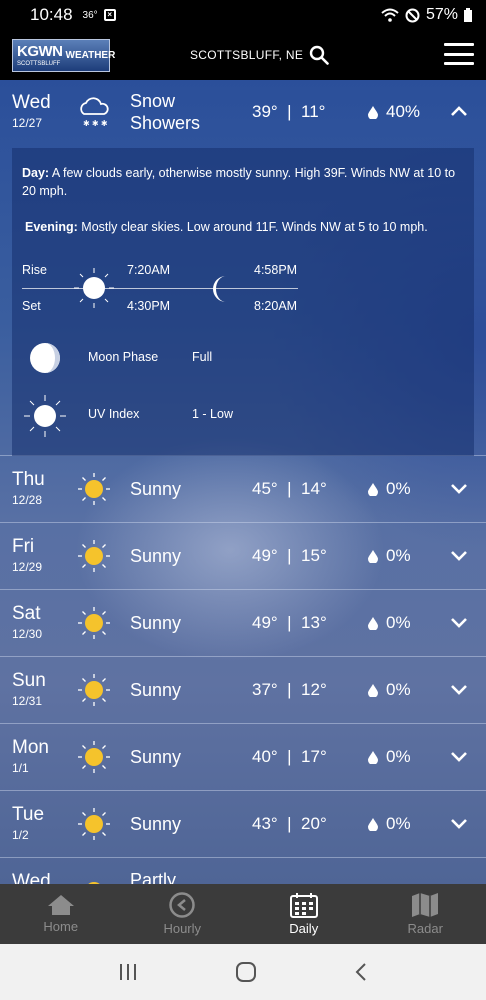 The width and height of the screenshot is (486, 1000). What do you see at coordinates (412, 15) in the screenshot?
I see `dnd-icon` at bounding box center [412, 15].